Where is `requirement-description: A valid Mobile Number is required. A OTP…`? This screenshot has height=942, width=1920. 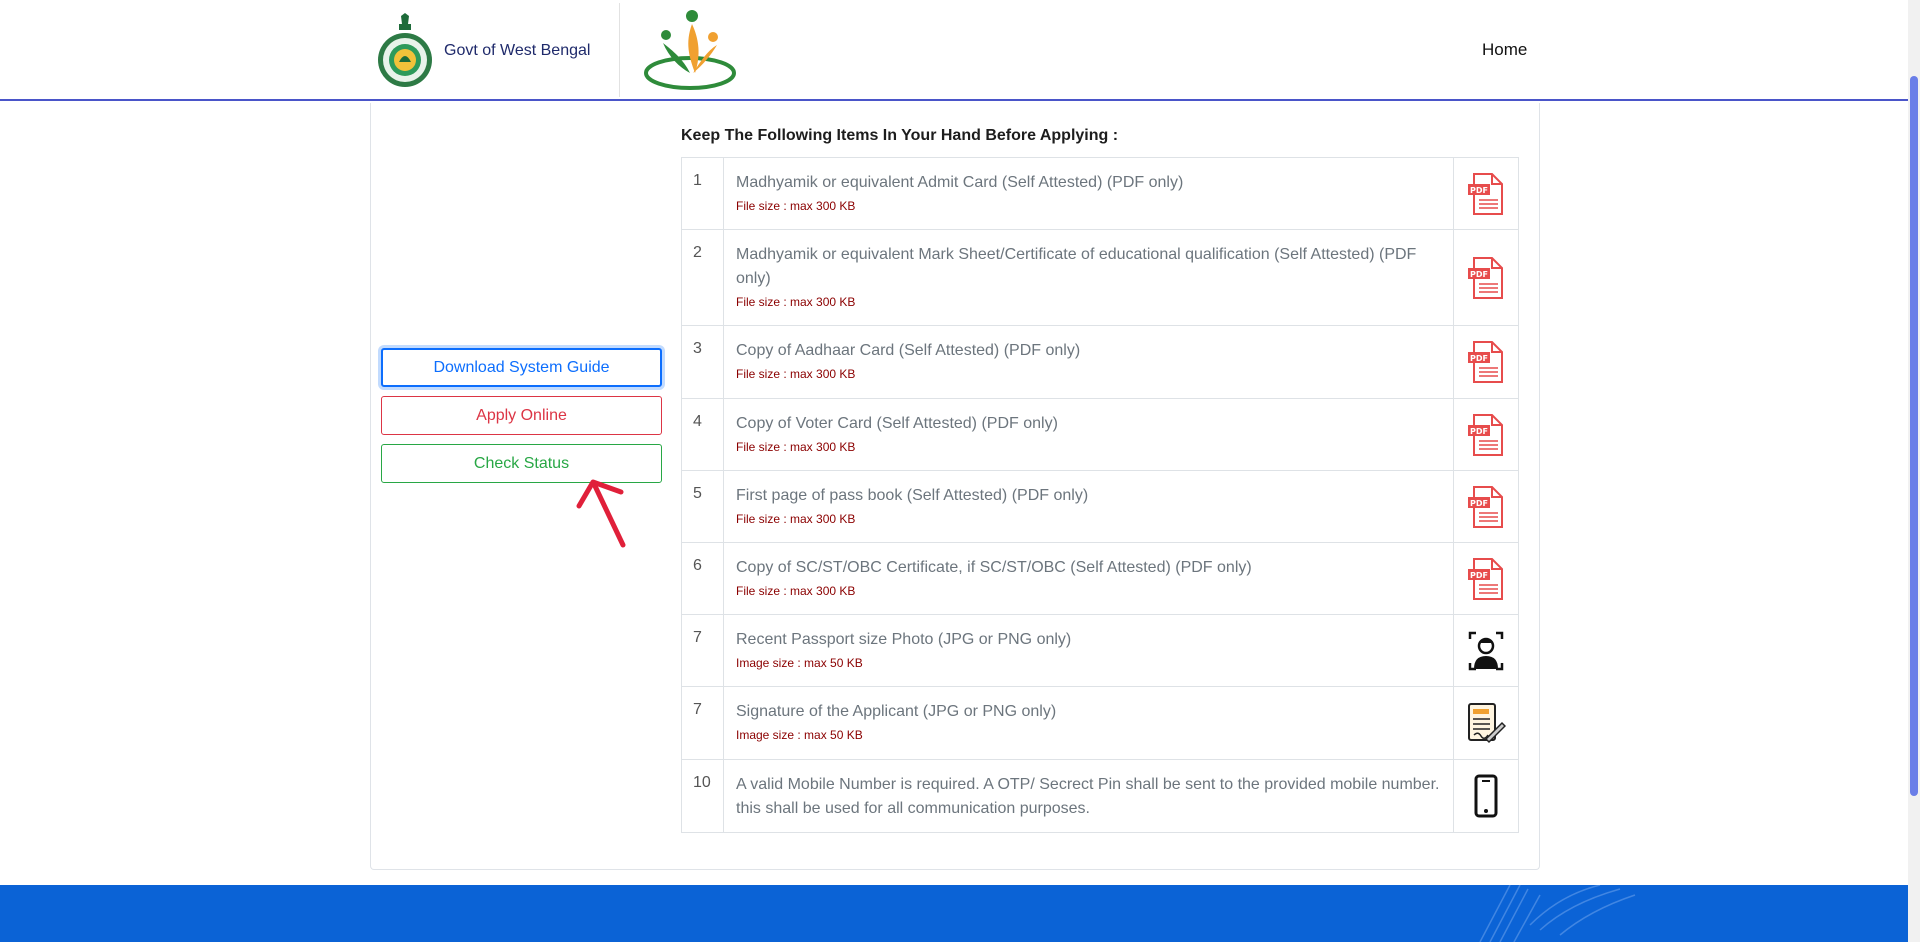
requirement-description: A valid Mobile Number is required. A OTP… is located at coordinates (1088, 796).